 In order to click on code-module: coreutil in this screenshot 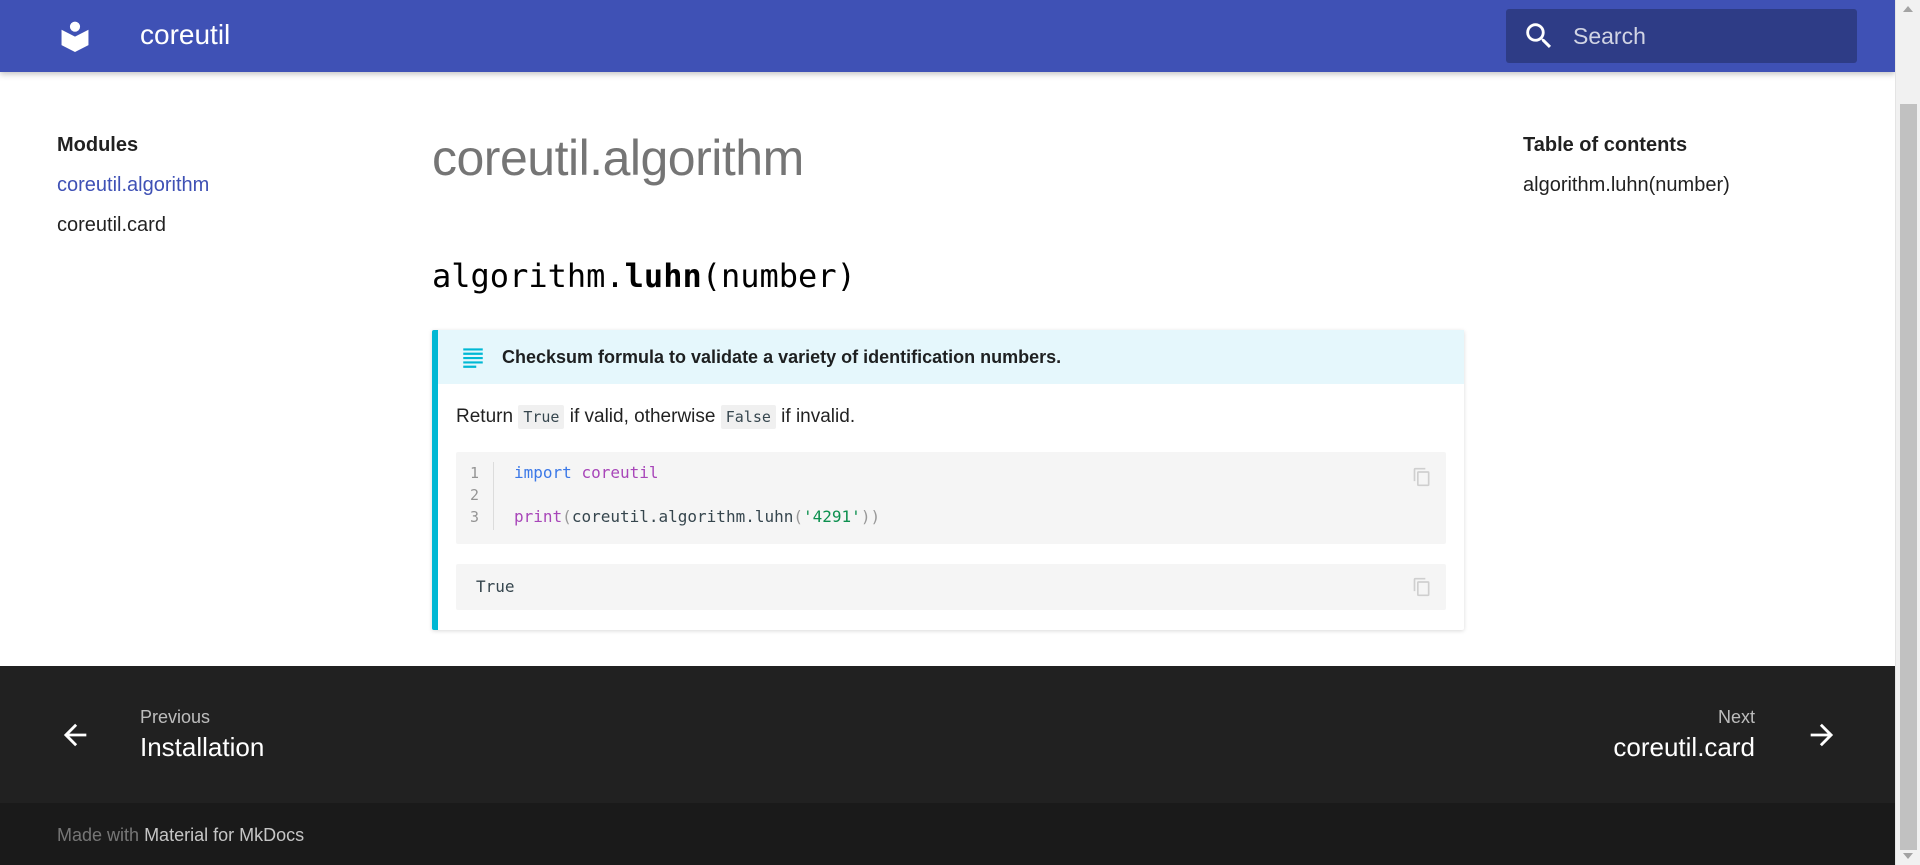, I will do `click(620, 472)`.